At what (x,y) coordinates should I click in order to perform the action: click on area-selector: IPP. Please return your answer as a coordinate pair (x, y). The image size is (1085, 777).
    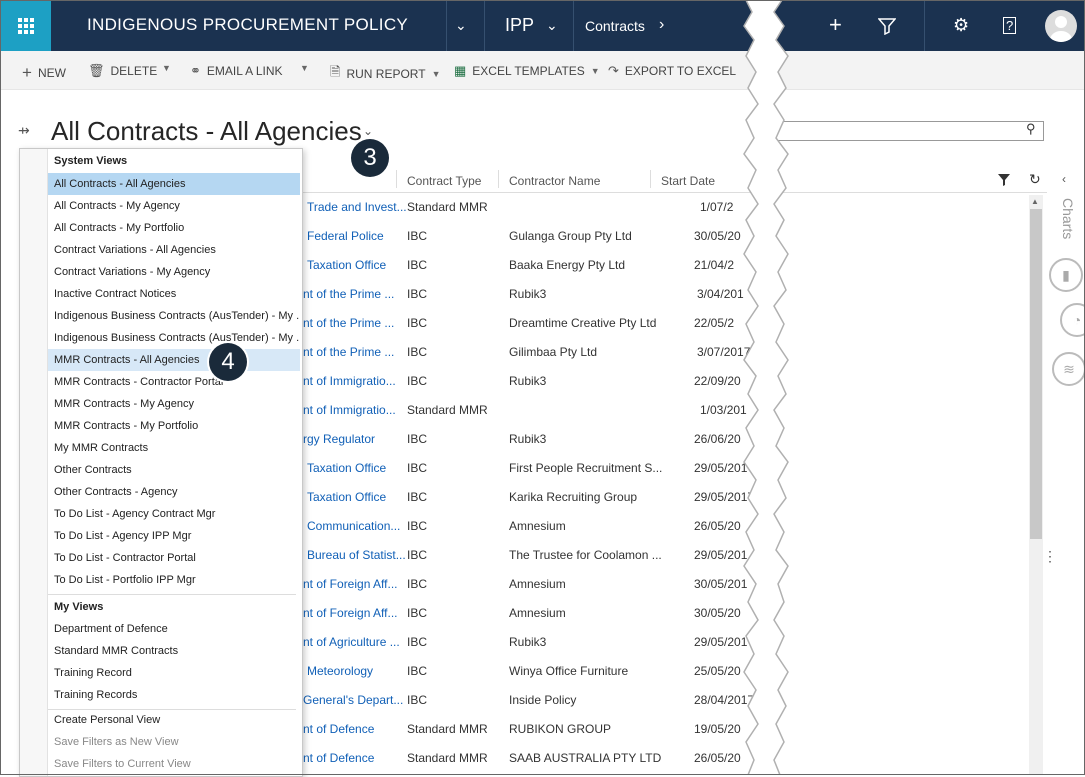
    Looking at the image, I should click on (519, 25).